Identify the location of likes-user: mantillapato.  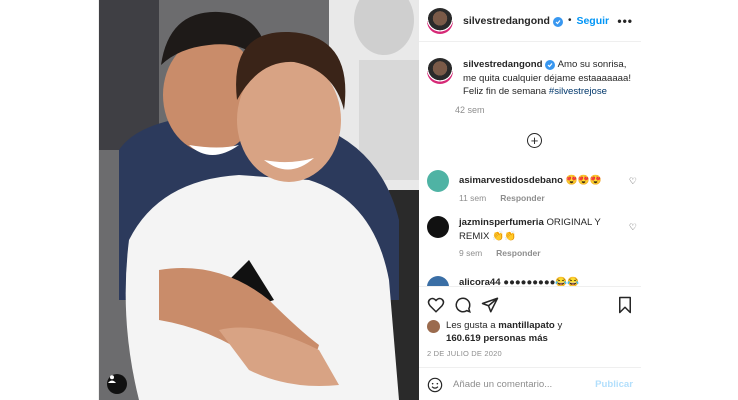
(526, 325).